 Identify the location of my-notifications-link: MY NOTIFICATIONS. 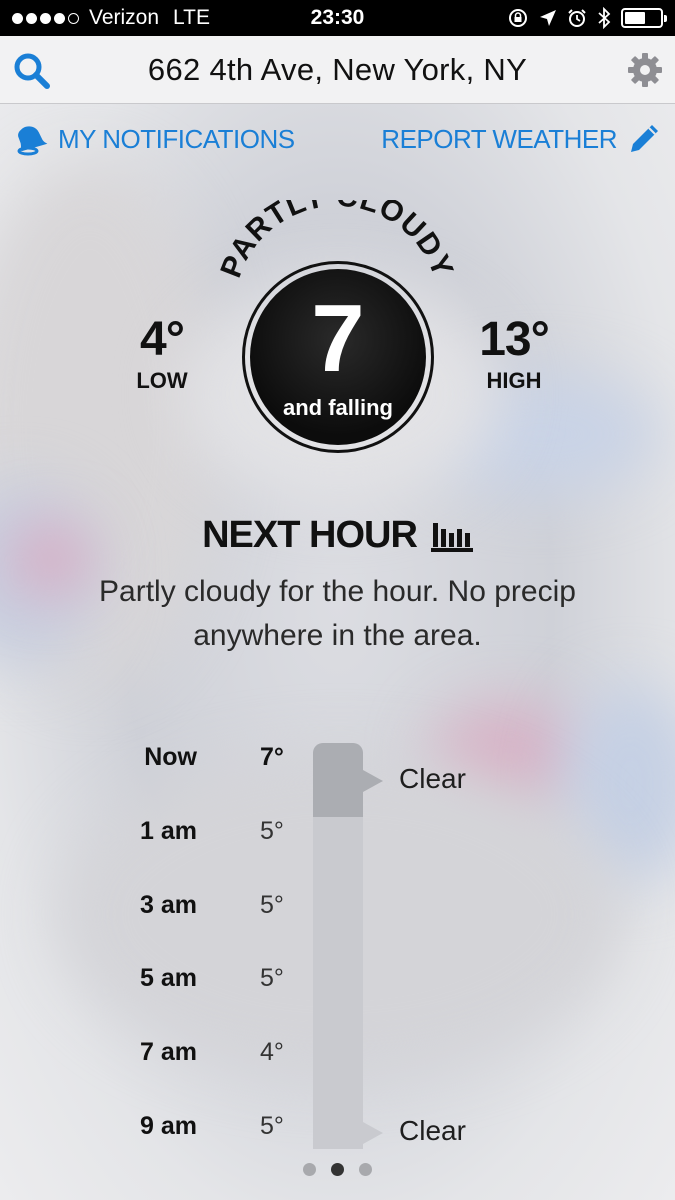
(154, 139).